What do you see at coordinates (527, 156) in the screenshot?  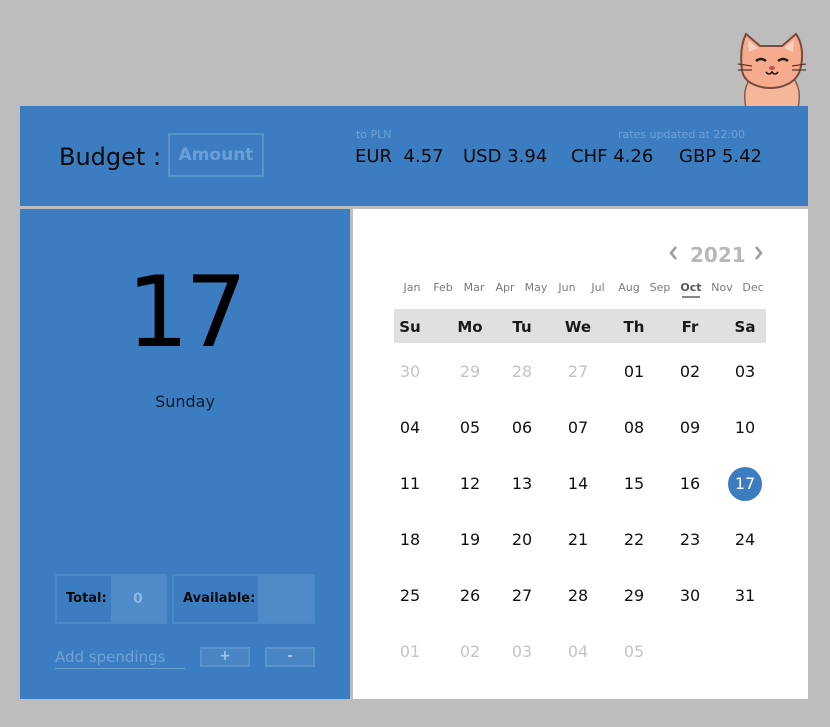 I see `rate-value: 3.94` at bounding box center [527, 156].